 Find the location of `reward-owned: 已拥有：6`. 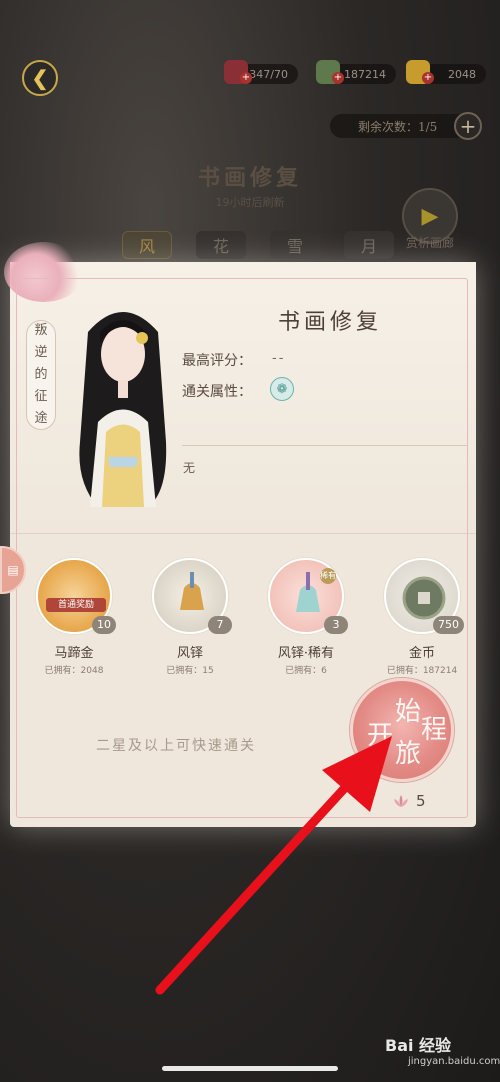

reward-owned: 已拥有：6 is located at coordinates (306, 671).